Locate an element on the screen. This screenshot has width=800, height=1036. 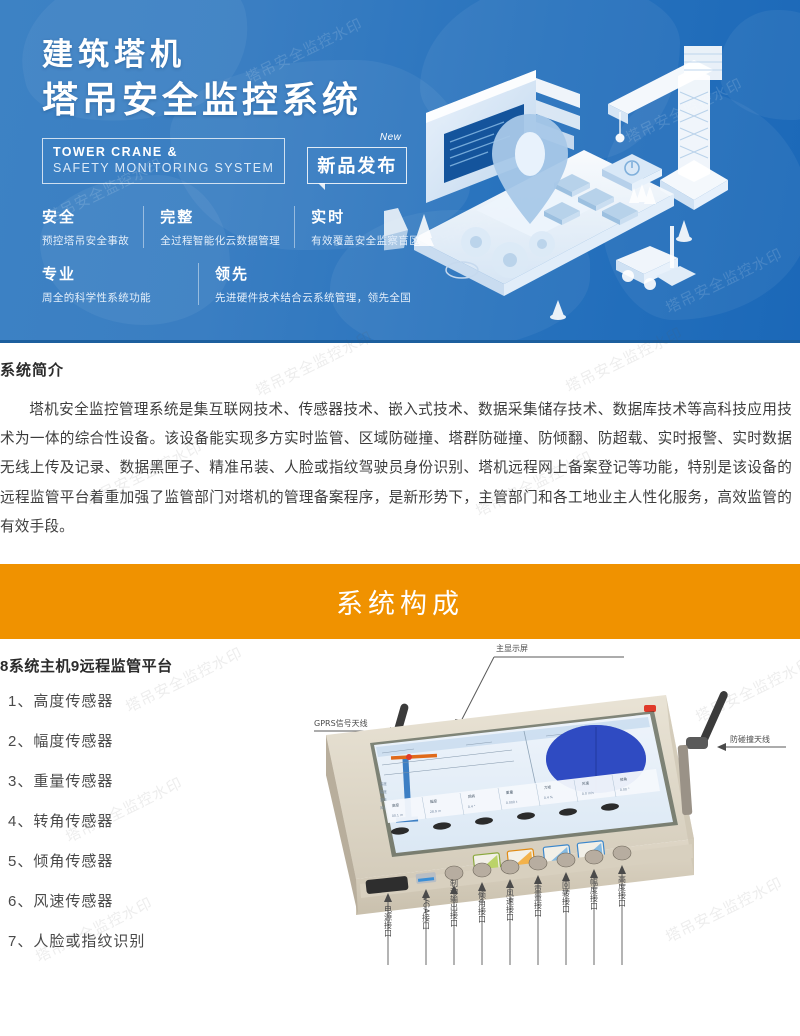
feature-heading: 安全 is located at coordinates (59, 218).